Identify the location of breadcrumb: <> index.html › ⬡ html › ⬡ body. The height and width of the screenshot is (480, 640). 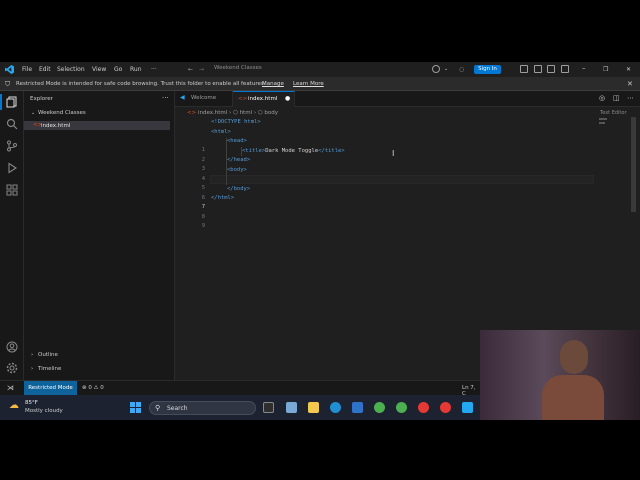
(232, 113).